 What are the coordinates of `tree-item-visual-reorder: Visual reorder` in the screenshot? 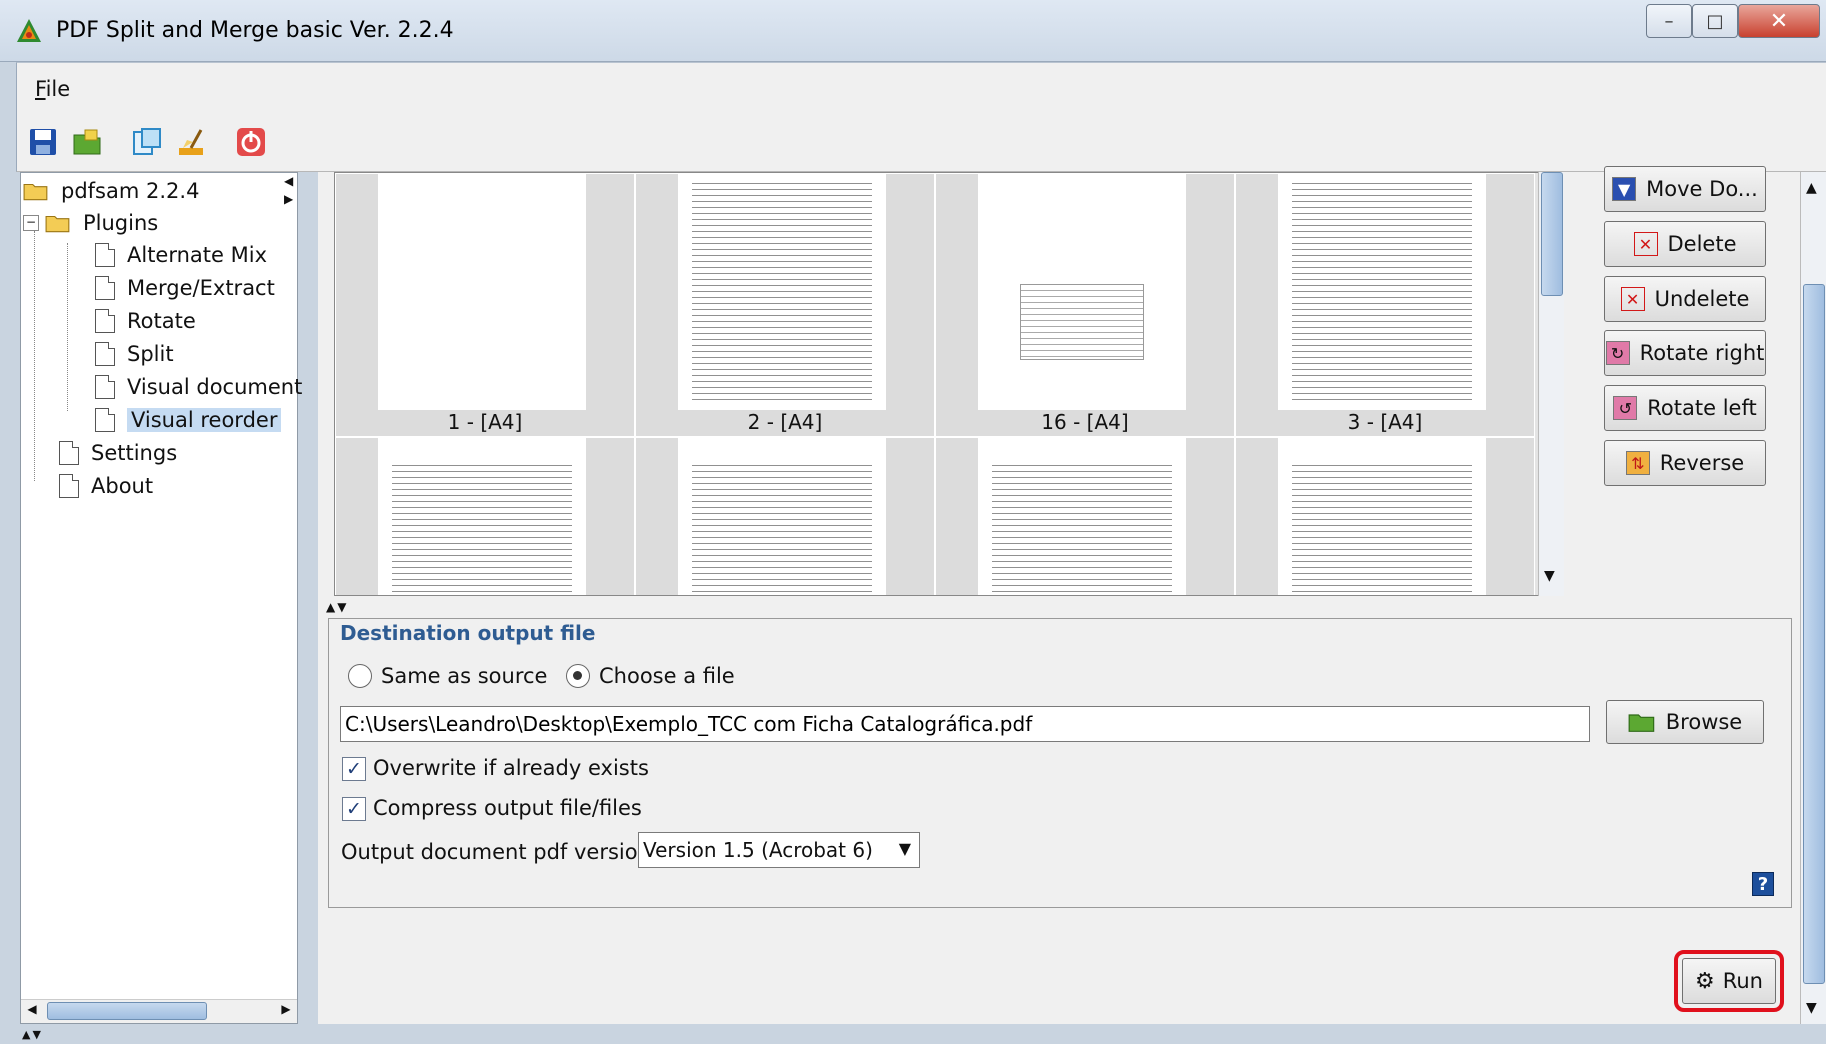 It's located at (188, 420).